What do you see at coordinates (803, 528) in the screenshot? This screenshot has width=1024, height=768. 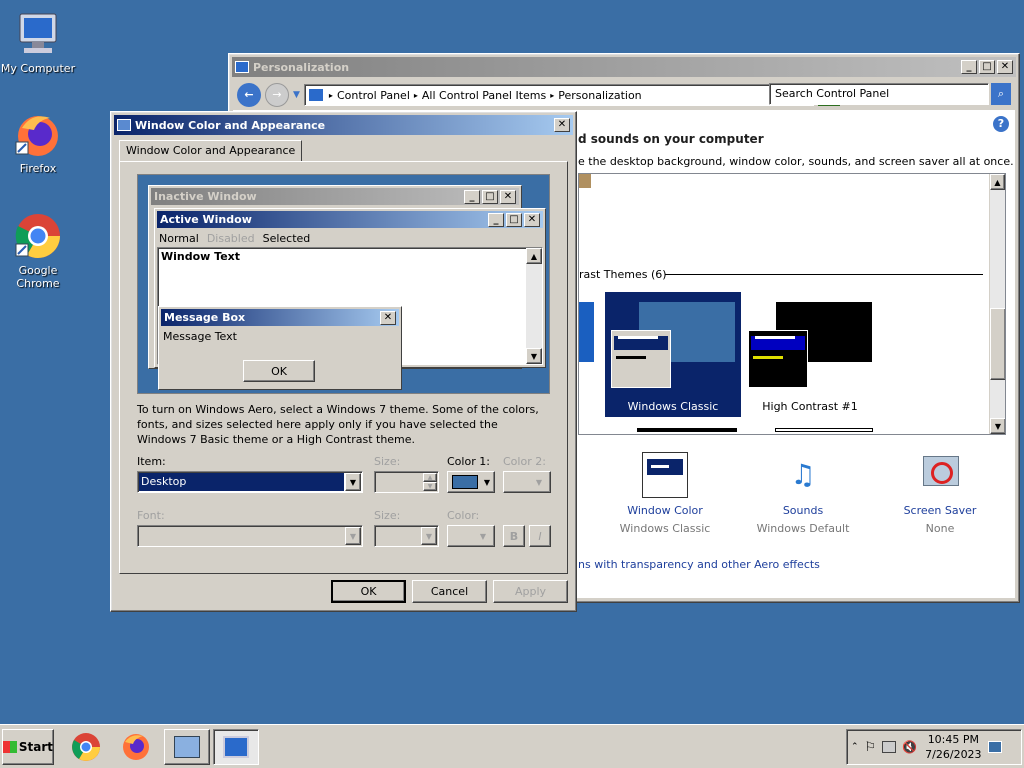 I see `sounds-sub: Windows Default` at bounding box center [803, 528].